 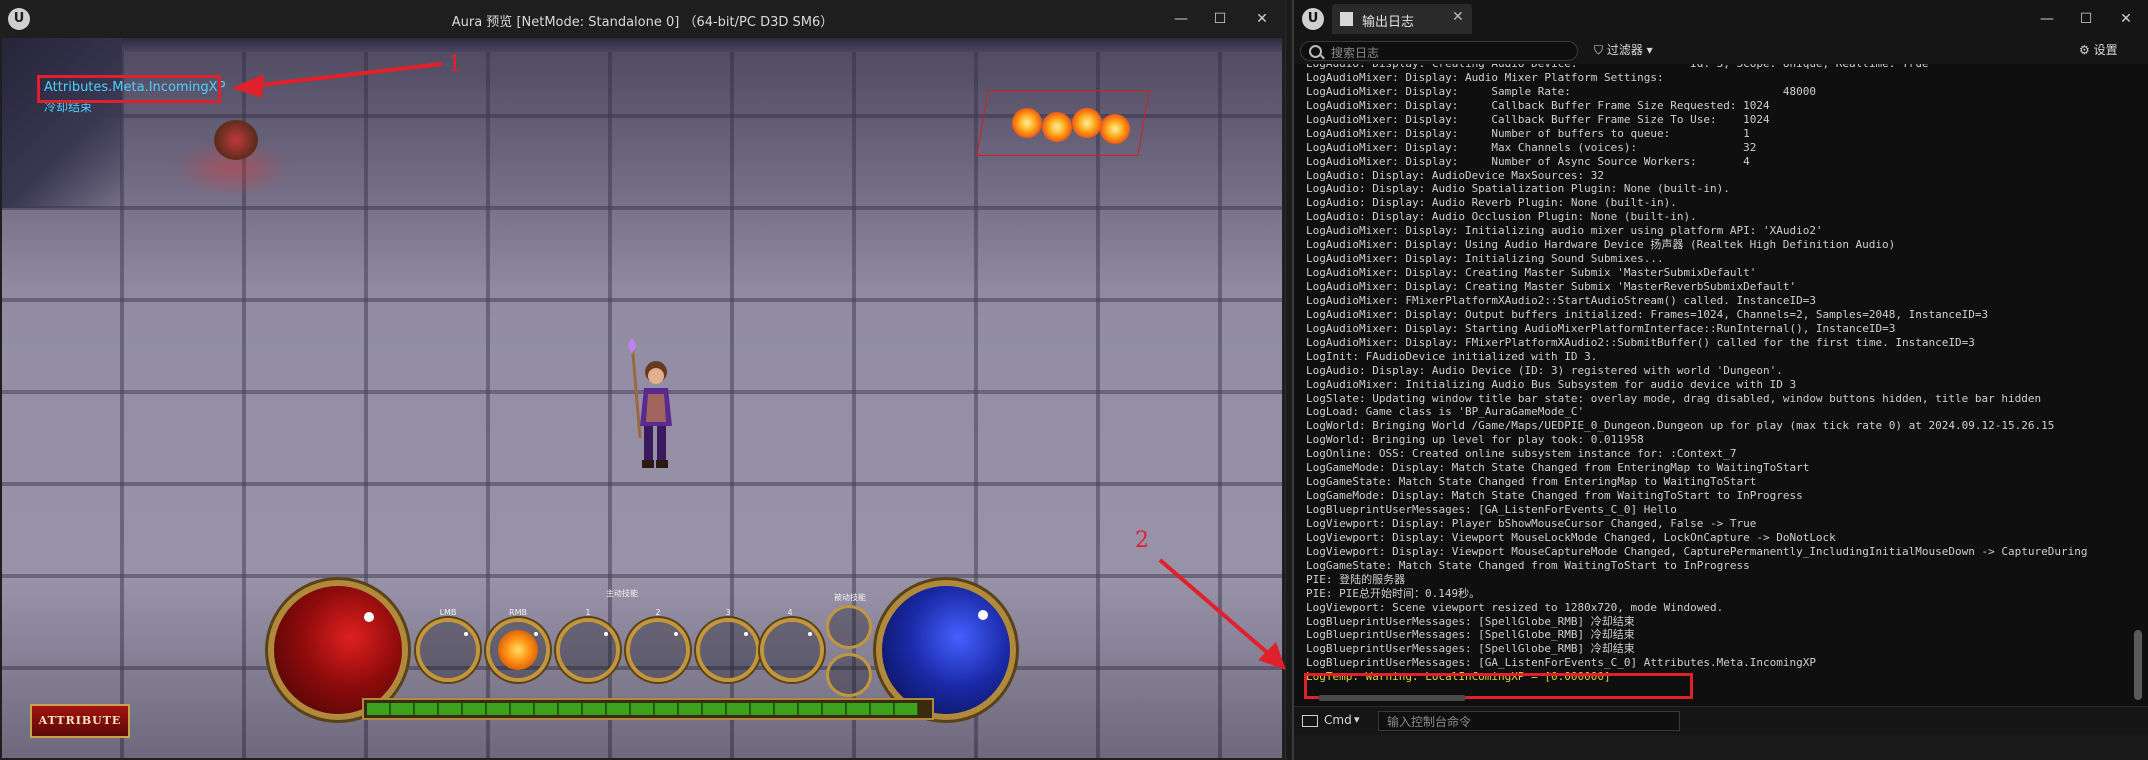 What do you see at coordinates (1338, 720) in the screenshot?
I see `cmd-dropdown: Cmd` at bounding box center [1338, 720].